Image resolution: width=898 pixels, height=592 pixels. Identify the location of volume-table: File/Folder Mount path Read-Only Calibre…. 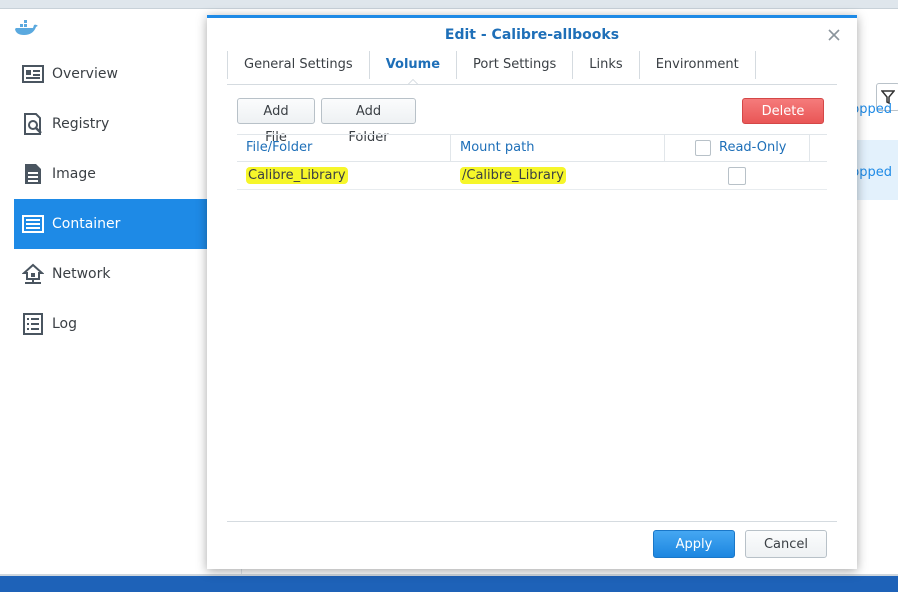
(532, 162).